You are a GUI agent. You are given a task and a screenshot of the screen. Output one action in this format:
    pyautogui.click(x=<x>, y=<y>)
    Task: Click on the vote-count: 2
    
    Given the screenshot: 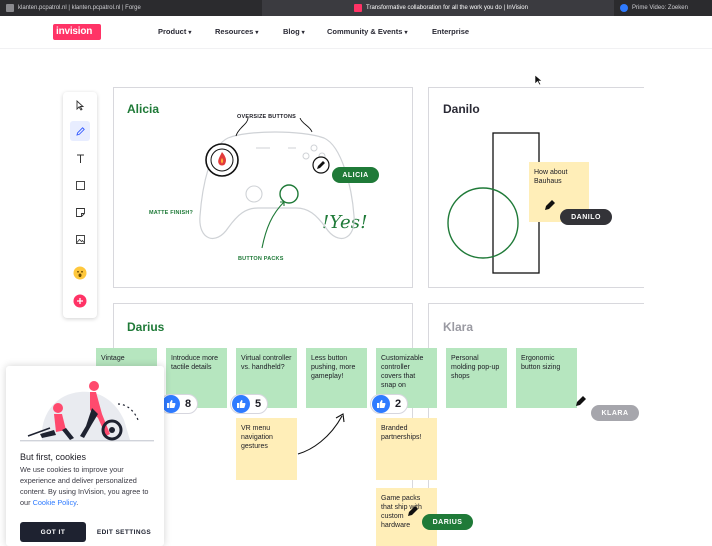 What is the action you would take?
    pyautogui.click(x=398, y=404)
    